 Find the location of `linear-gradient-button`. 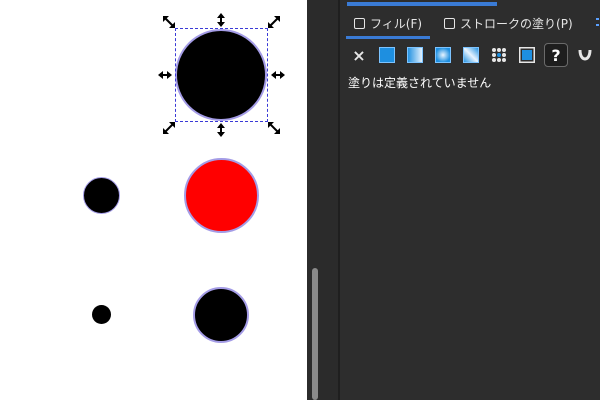

linear-gradient-button is located at coordinates (415, 55).